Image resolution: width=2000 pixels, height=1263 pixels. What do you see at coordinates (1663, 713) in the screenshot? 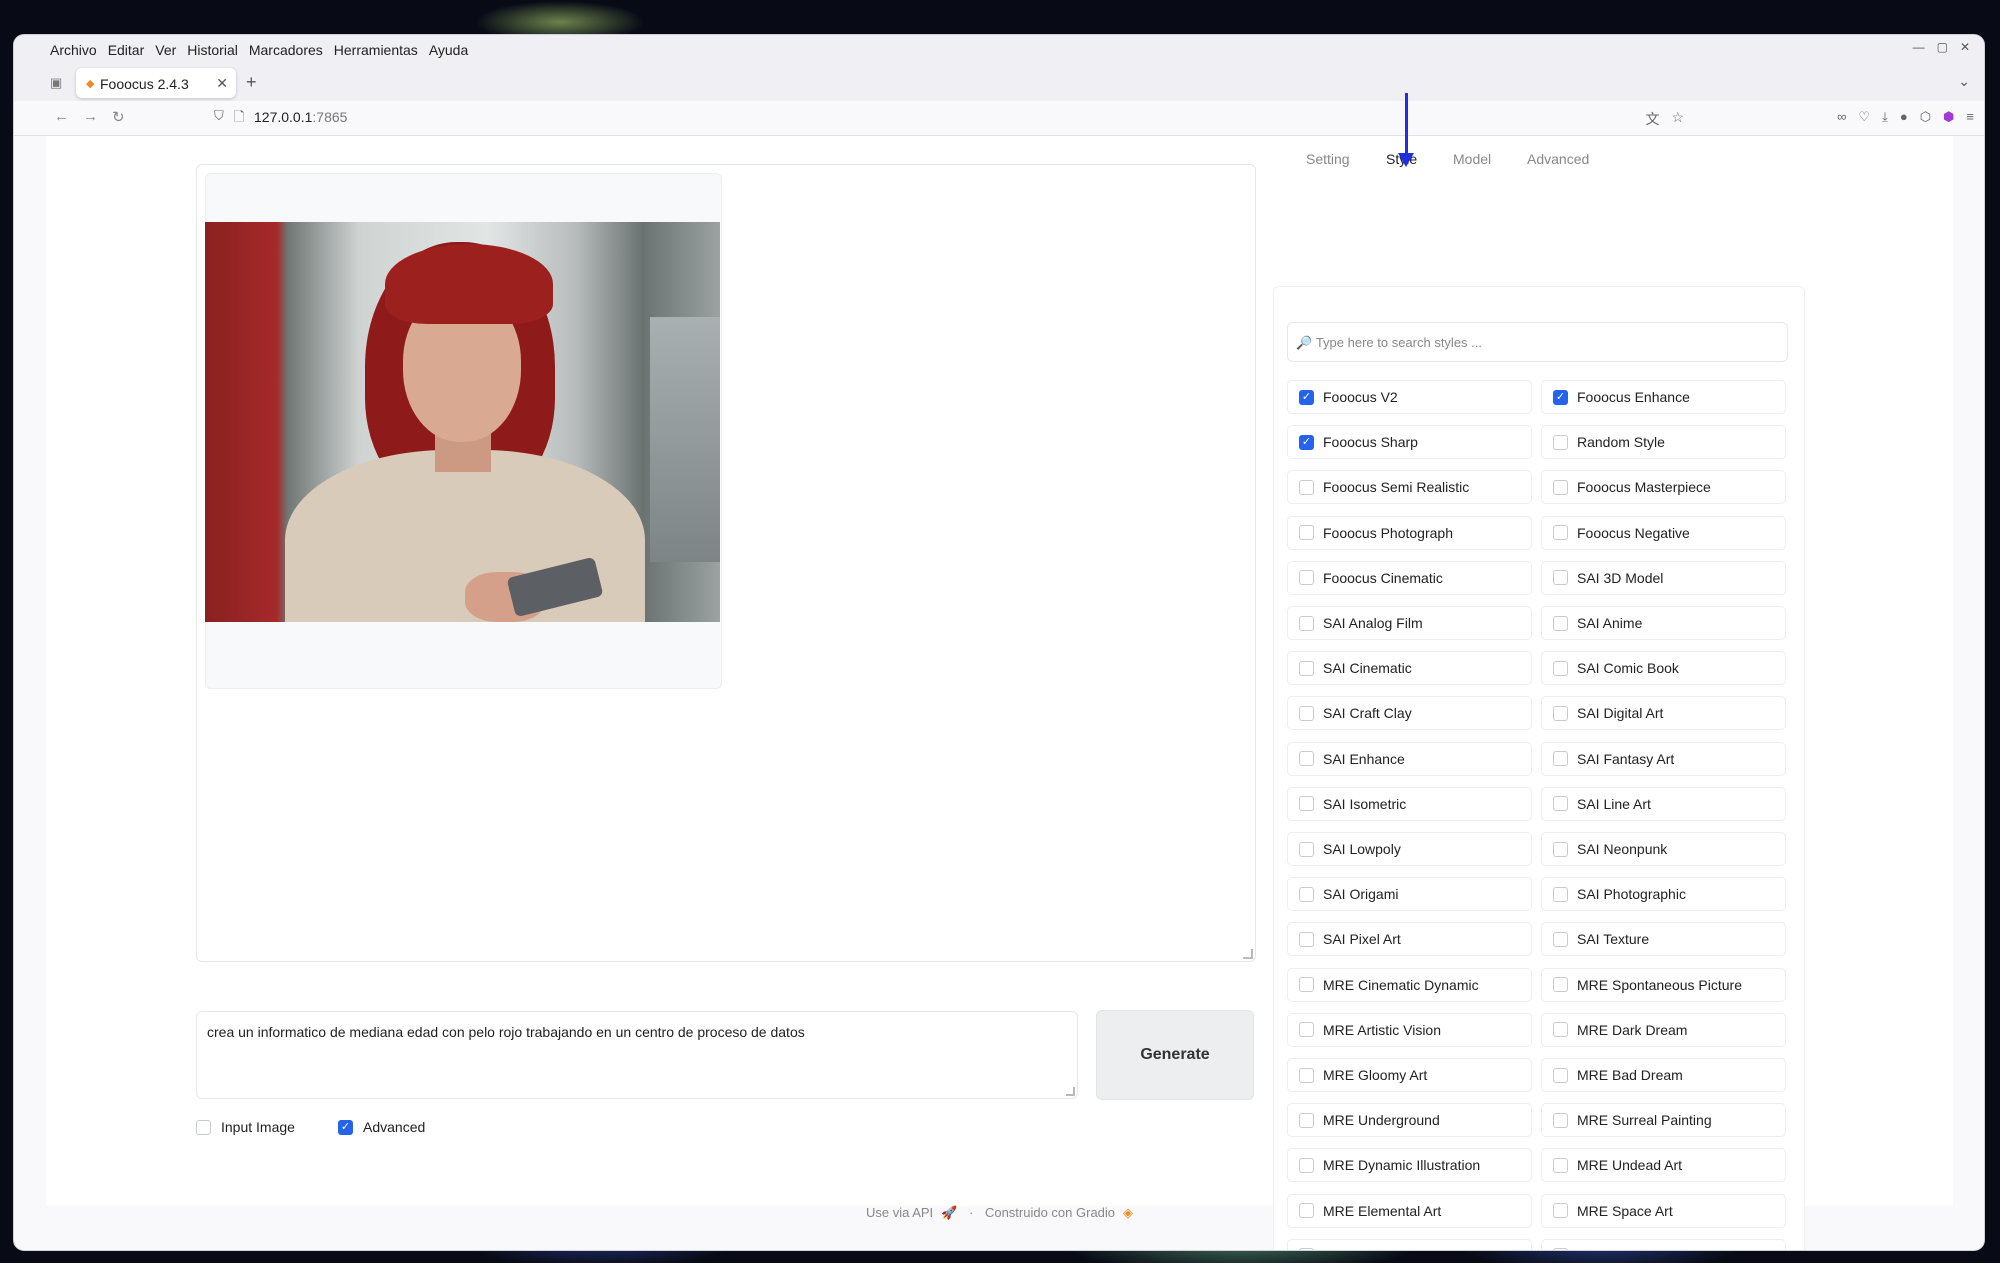
I see `style-option: SAI Digital Art` at bounding box center [1663, 713].